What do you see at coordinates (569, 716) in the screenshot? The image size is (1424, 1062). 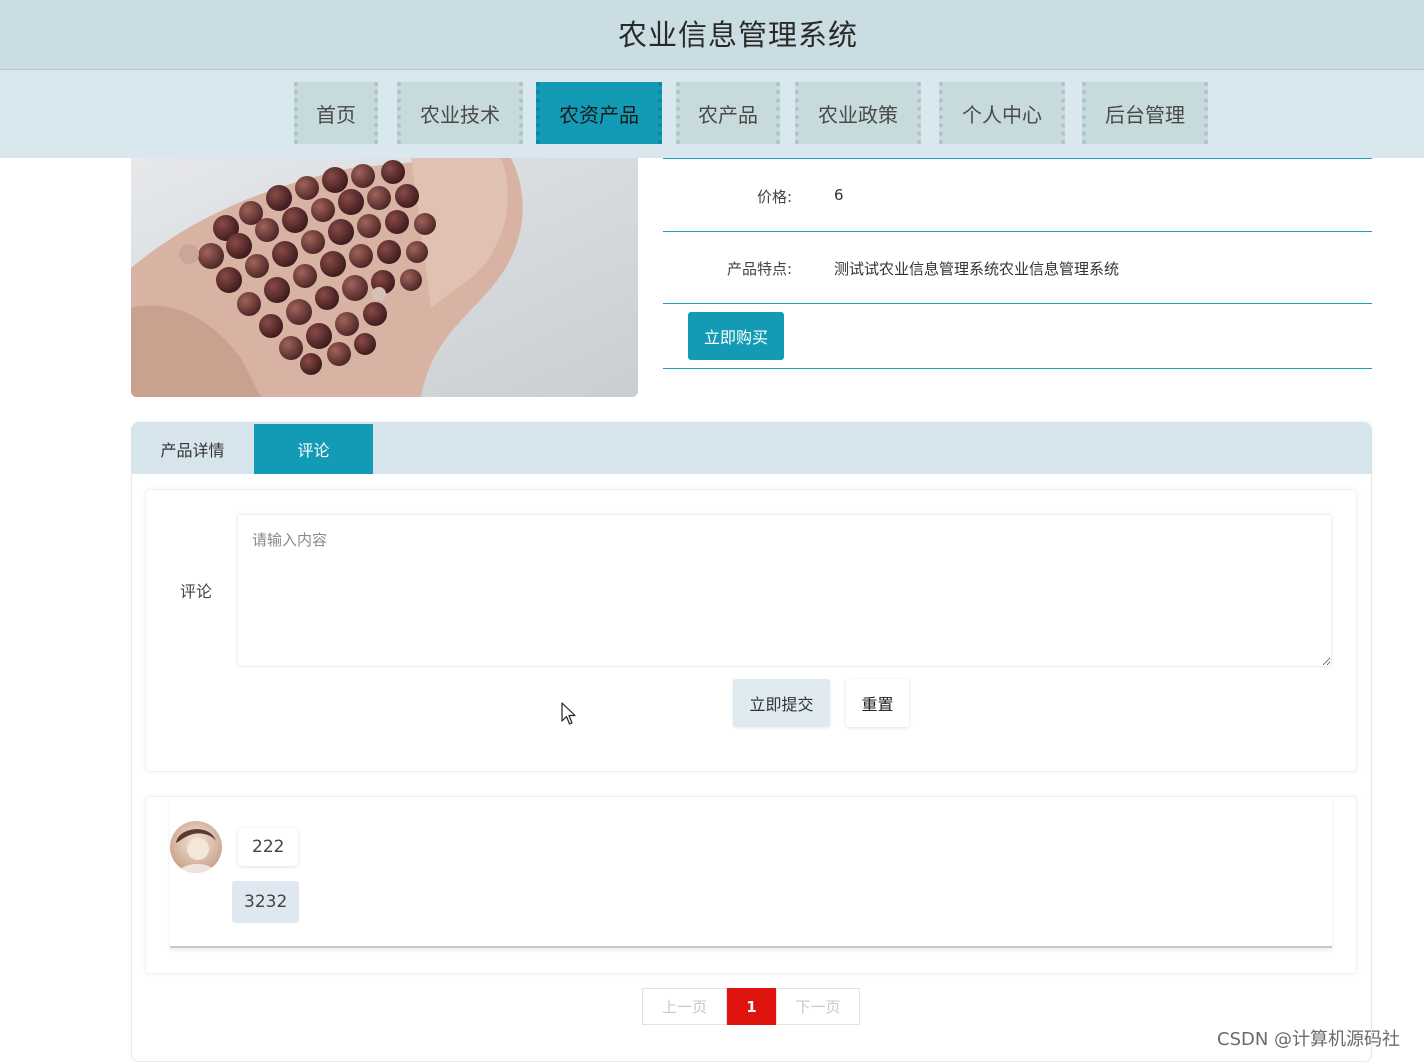 I see `mouse-cursor-icon` at bounding box center [569, 716].